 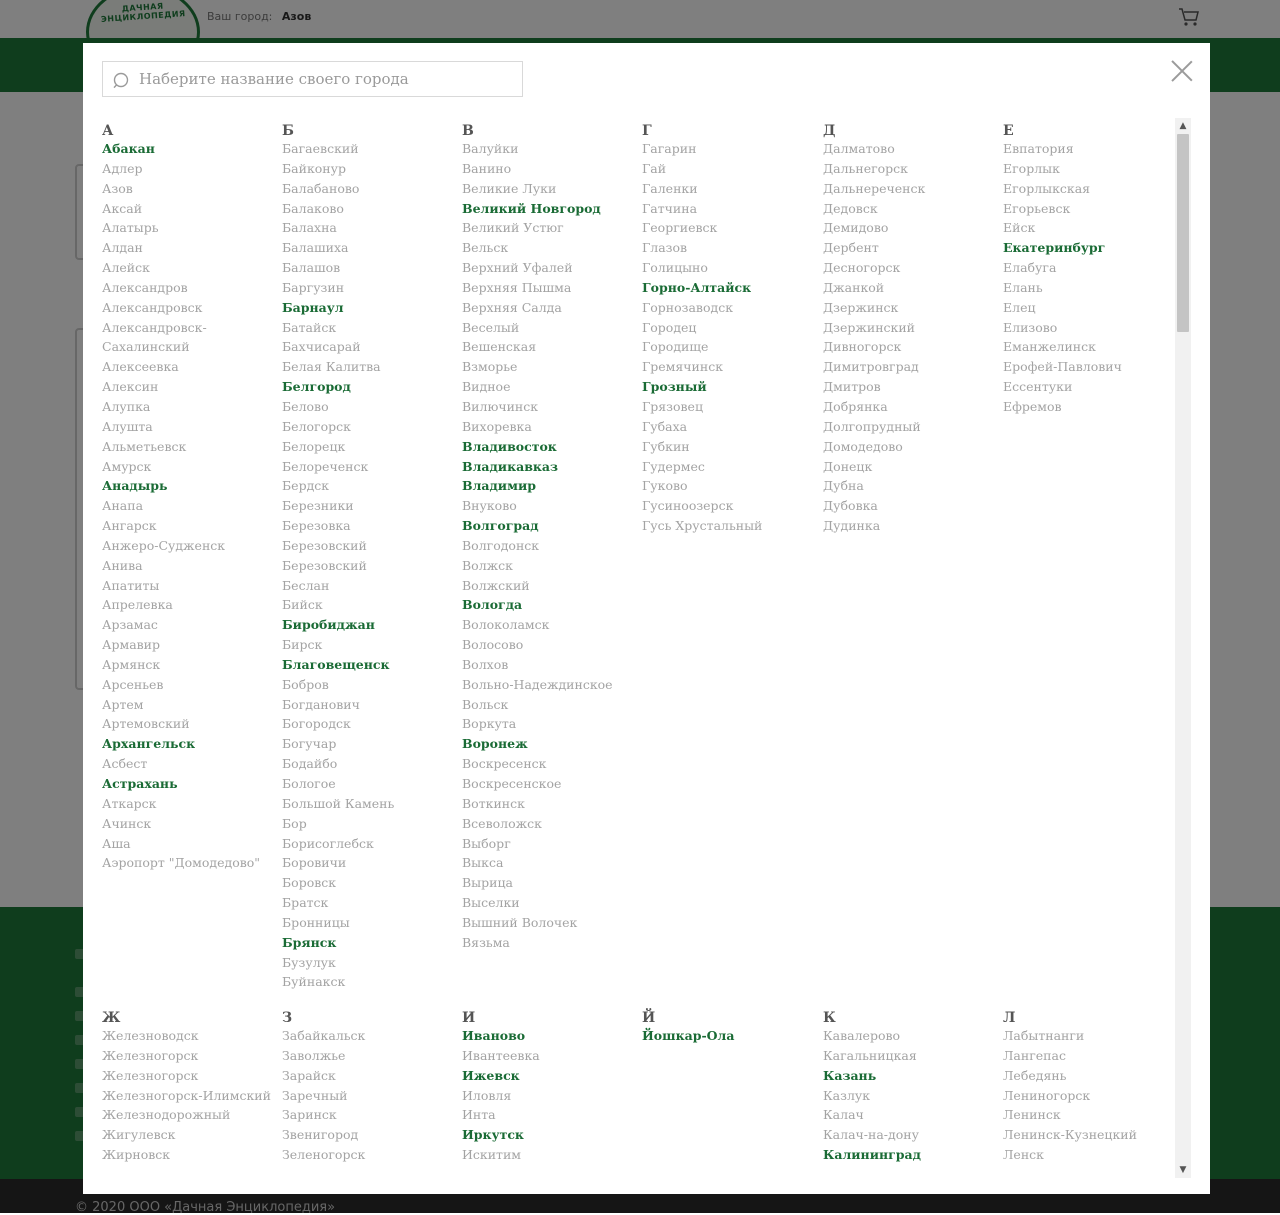 I want to click on city-link: Алушта, so click(x=192, y=427).